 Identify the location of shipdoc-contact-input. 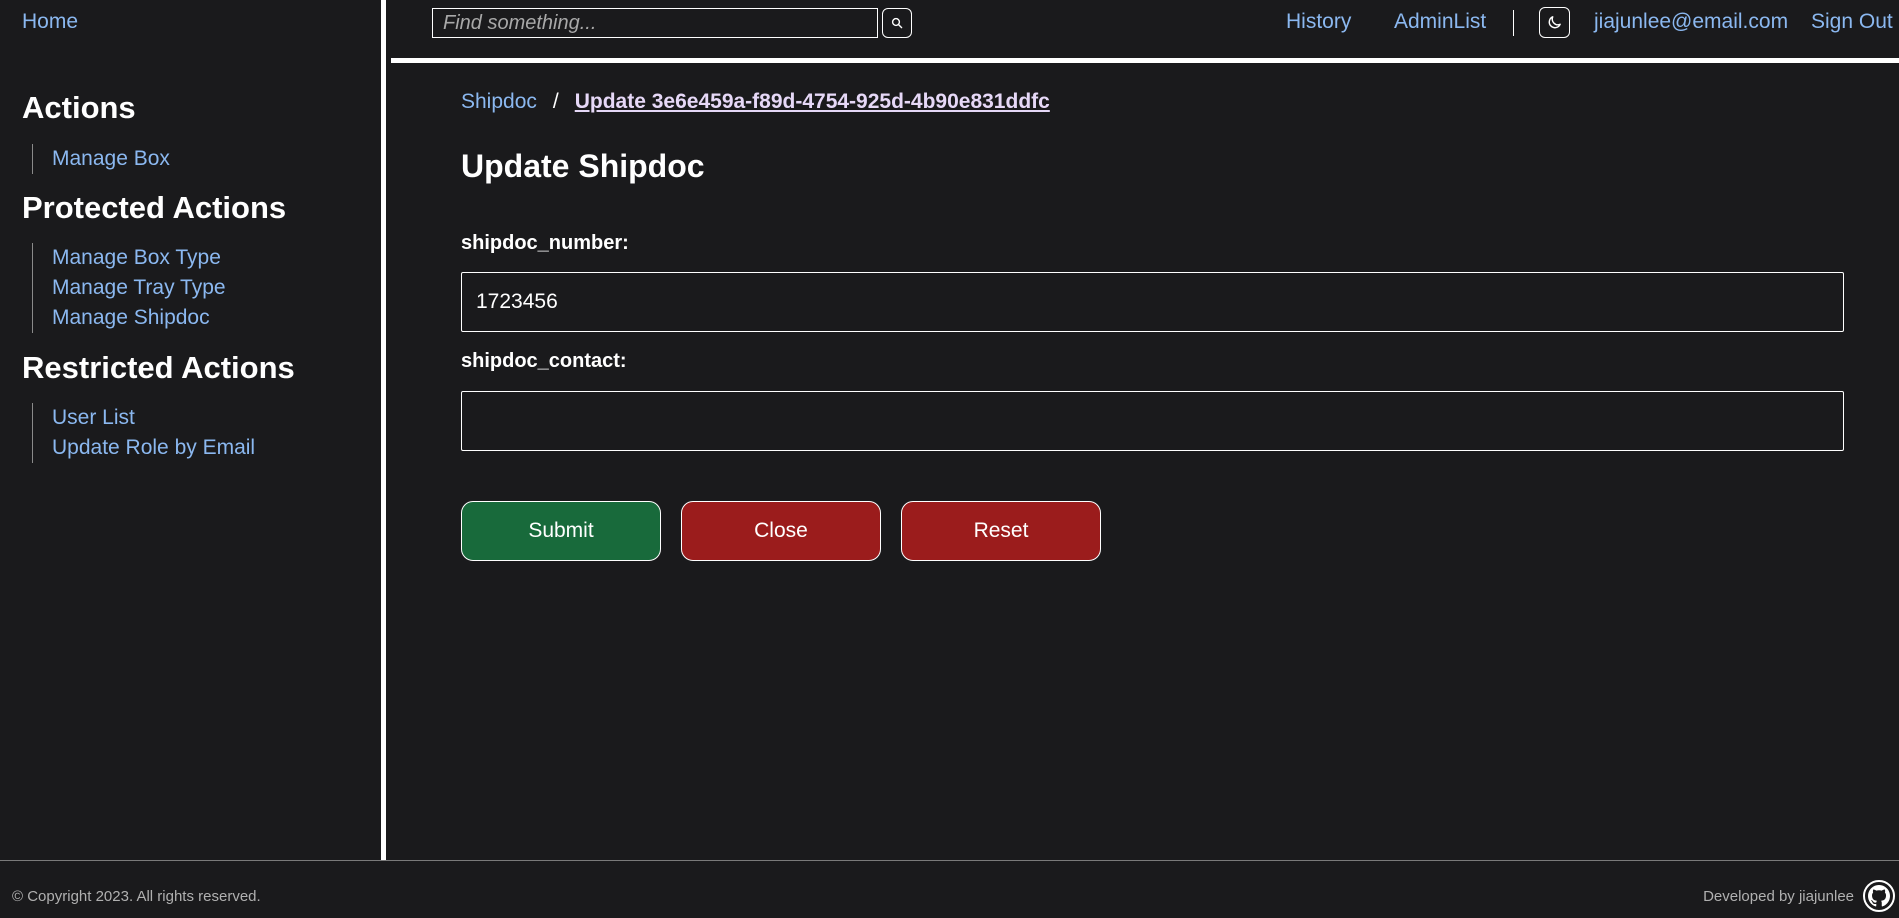
(1152, 421).